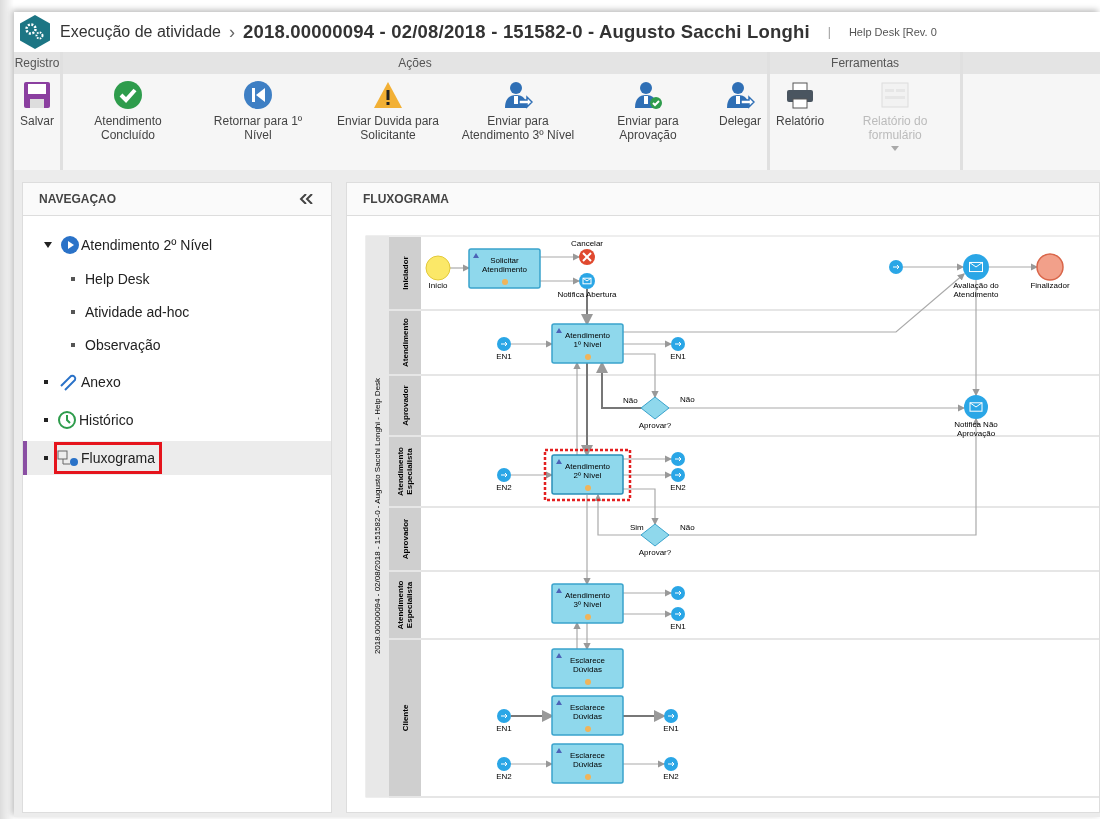  What do you see at coordinates (91, 382) in the screenshot?
I see `nav-item: Anexo` at bounding box center [91, 382].